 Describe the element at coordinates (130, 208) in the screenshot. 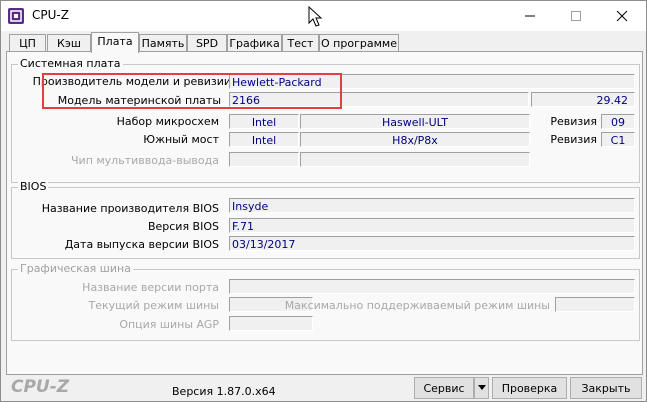

I see `bios-brand-label: Название производителя BIOS` at that location.